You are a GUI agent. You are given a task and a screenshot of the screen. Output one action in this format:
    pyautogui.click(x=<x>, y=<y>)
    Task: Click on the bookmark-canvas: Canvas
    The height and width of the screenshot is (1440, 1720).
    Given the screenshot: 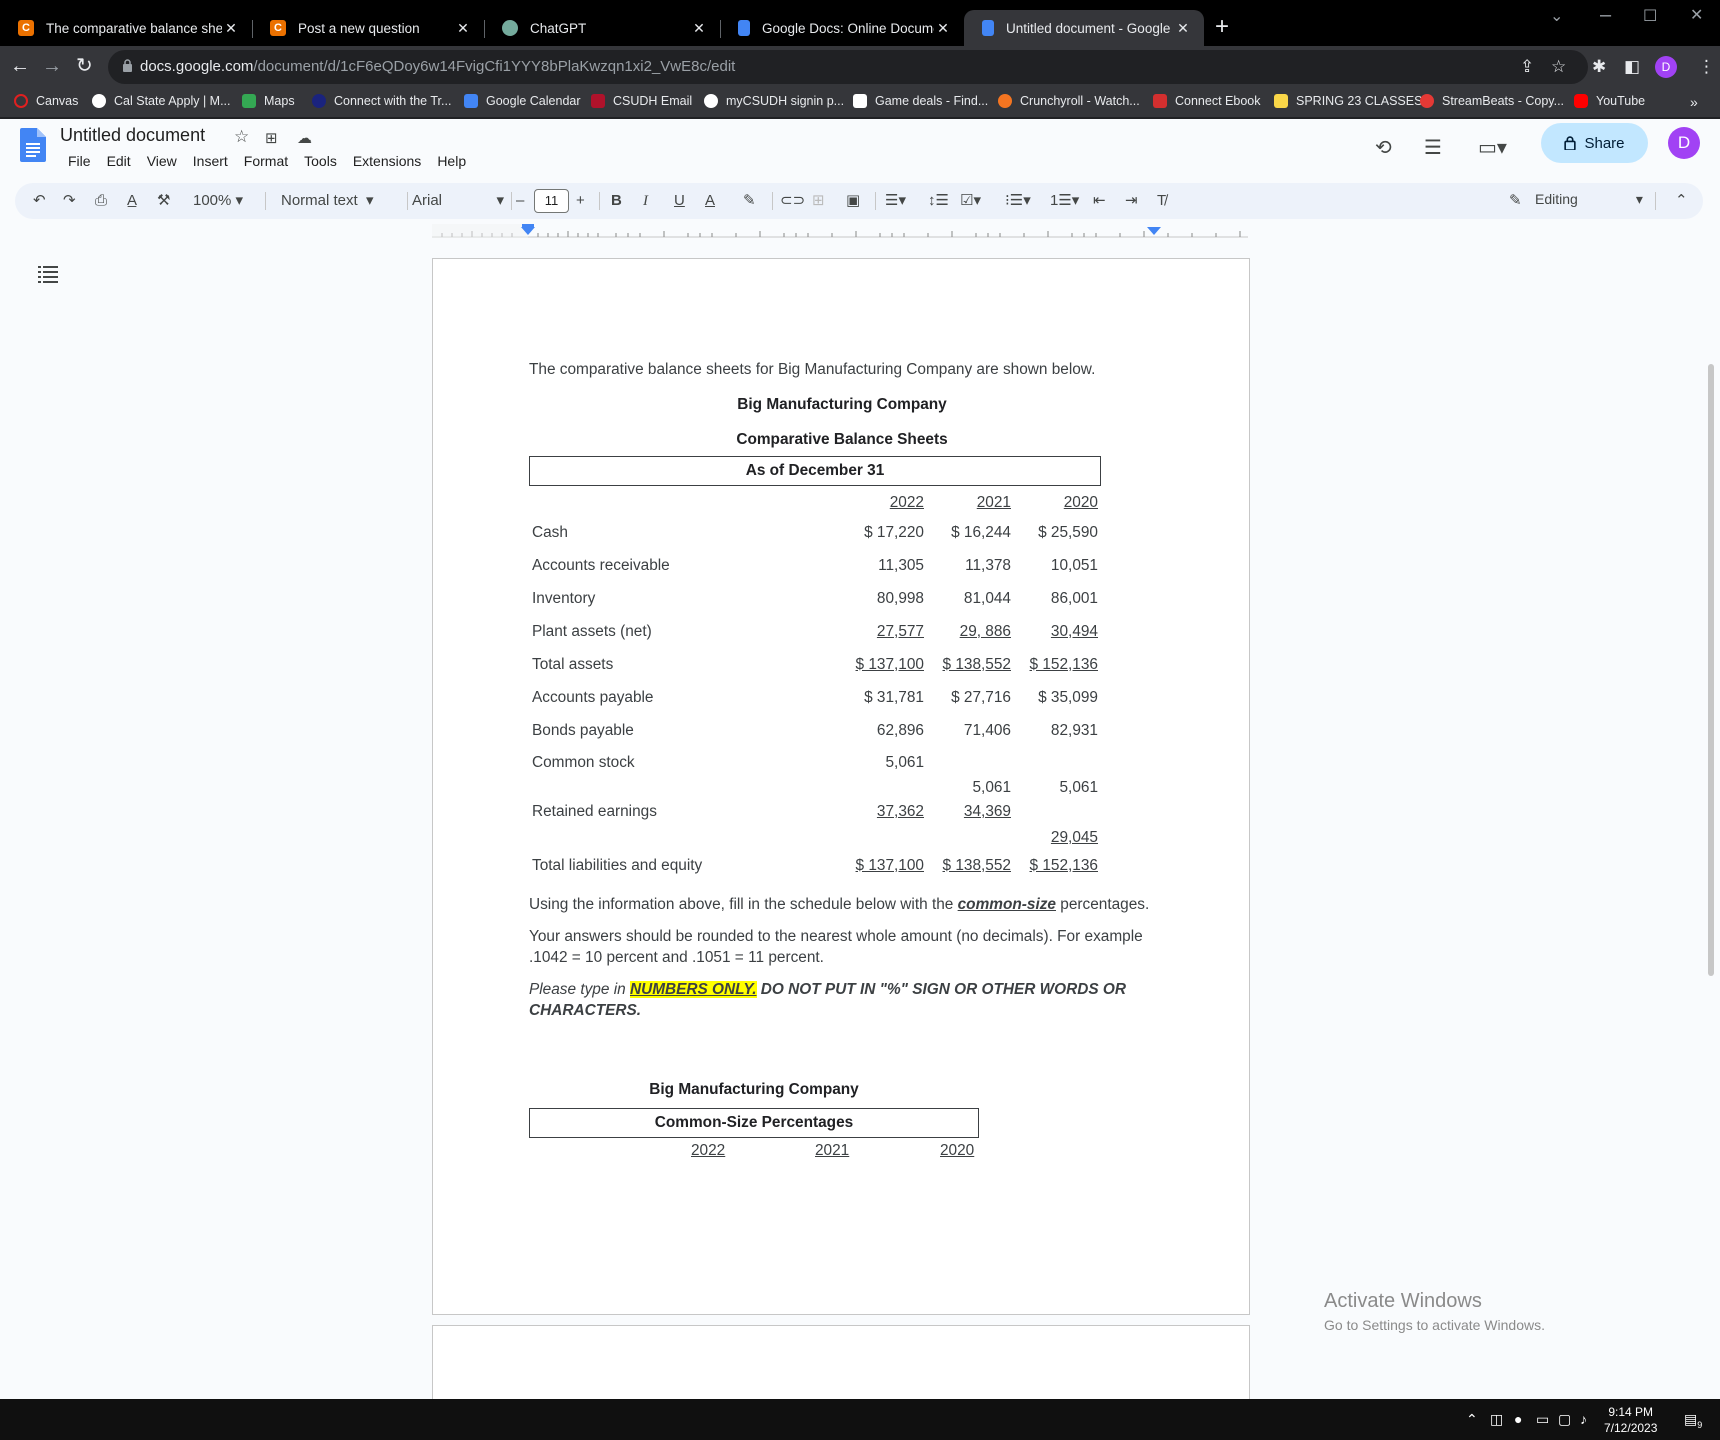 What is the action you would take?
    pyautogui.click(x=46, y=101)
    